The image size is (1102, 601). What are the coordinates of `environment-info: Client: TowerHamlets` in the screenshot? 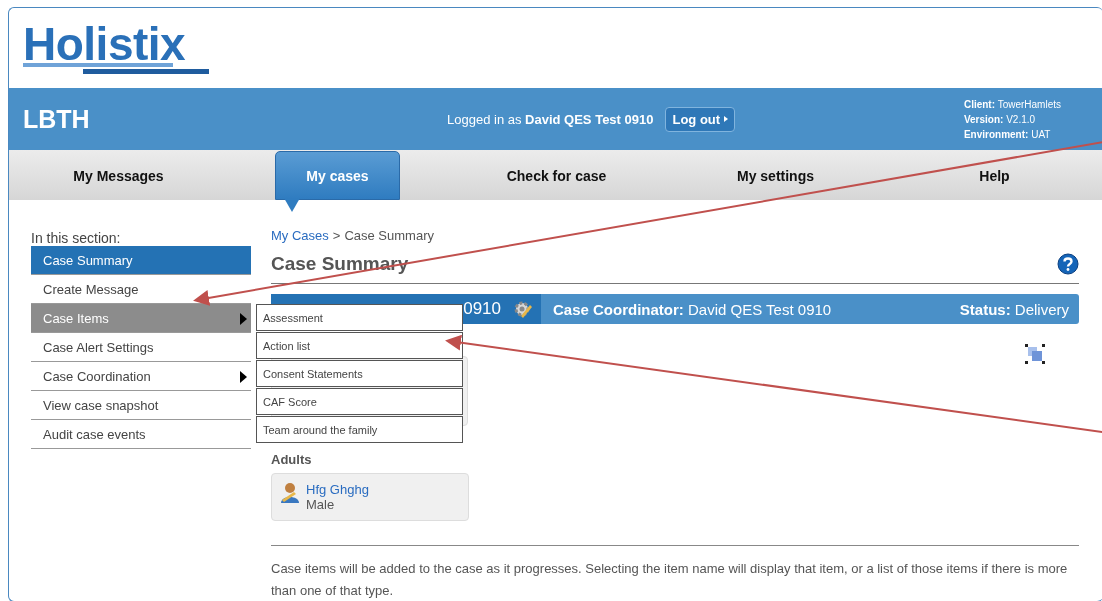 It's located at (1012, 104).